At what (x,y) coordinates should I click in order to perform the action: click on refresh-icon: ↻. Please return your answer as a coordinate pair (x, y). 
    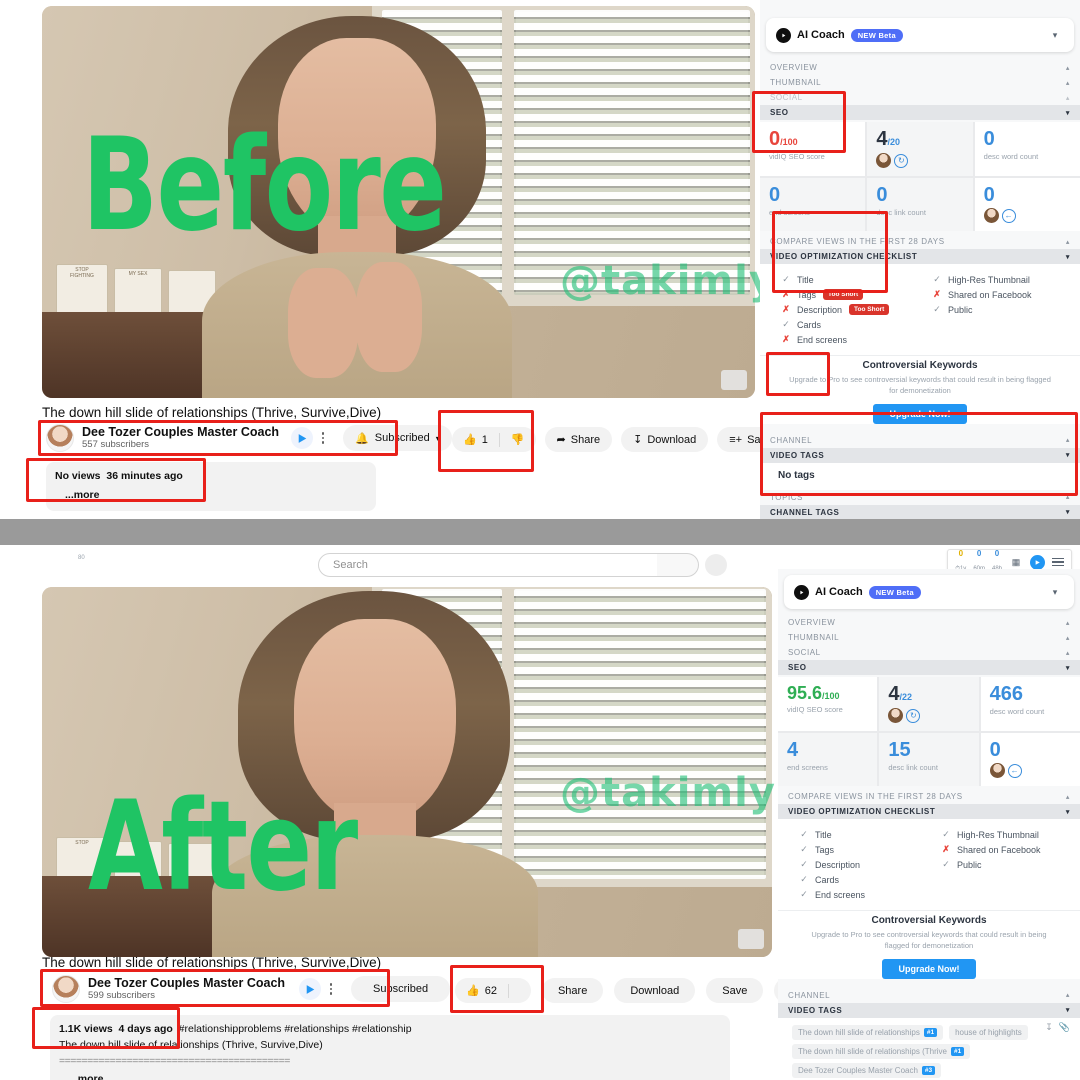
    Looking at the image, I should click on (913, 715).